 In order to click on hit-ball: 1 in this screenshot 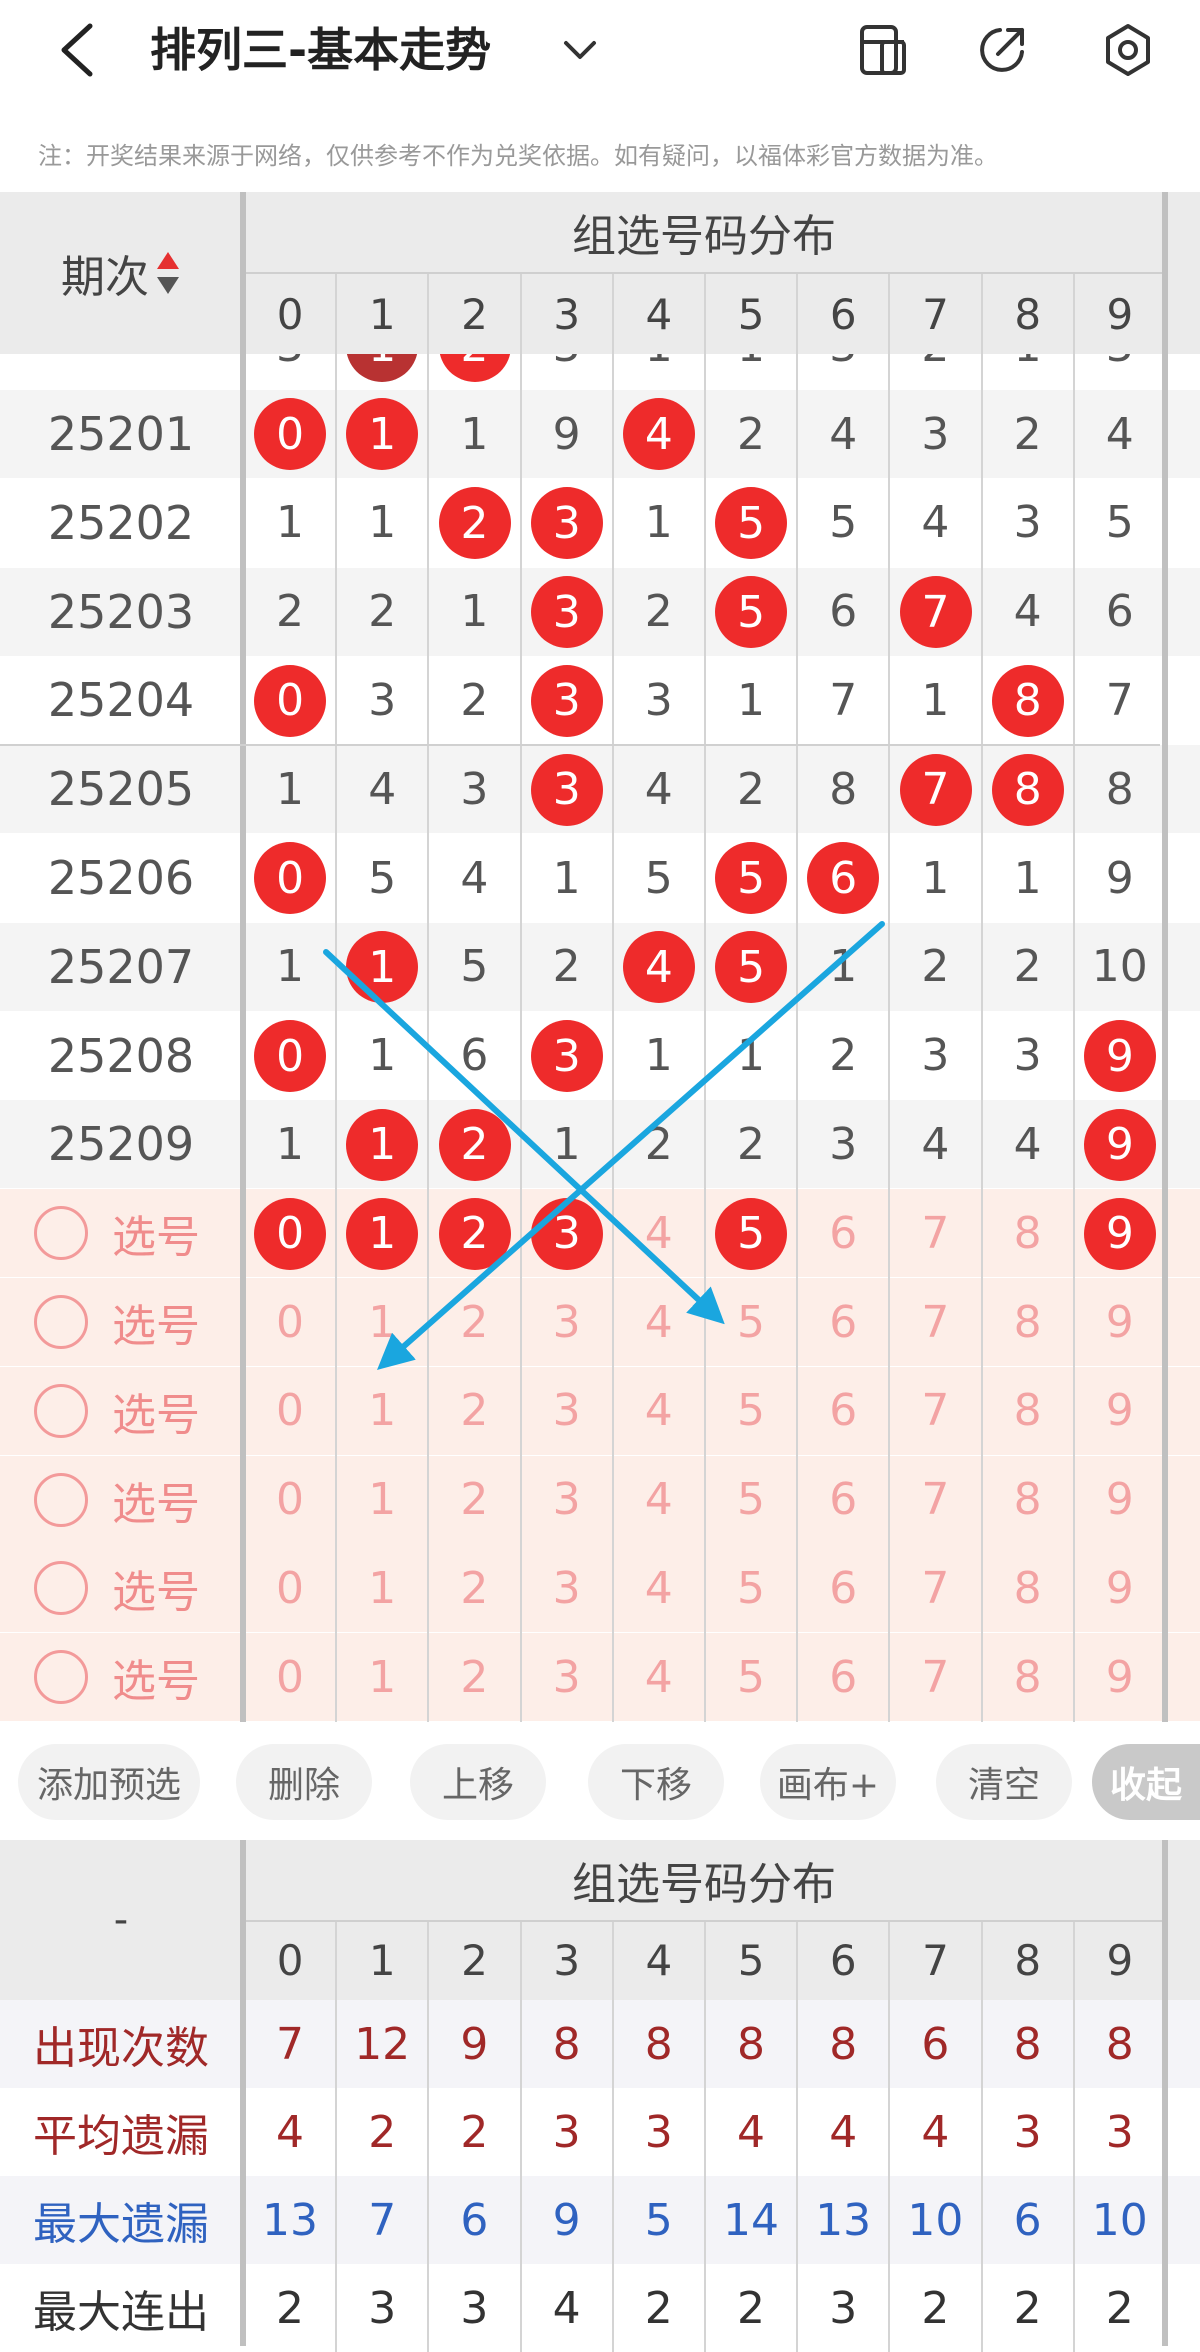, I will do `click(382, 1233)`.